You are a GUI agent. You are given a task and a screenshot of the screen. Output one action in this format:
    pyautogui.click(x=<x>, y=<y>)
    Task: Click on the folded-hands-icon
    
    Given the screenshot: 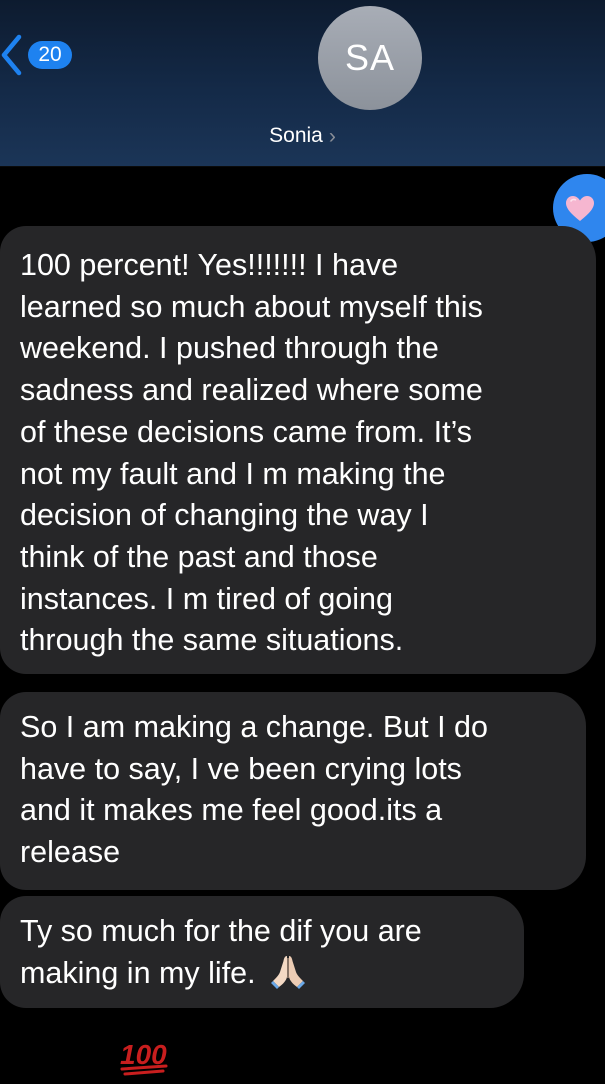 What is the action you would take?
    pyautogui.click(x=288, y=977)
    